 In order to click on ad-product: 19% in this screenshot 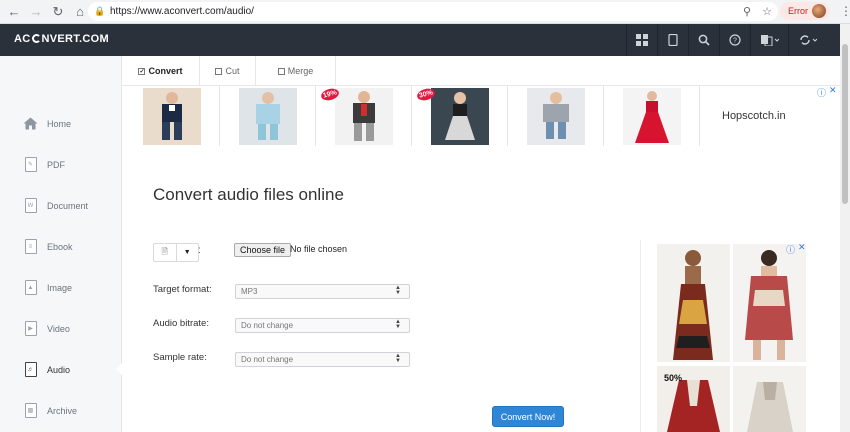, I will do `click(364, 116)`.